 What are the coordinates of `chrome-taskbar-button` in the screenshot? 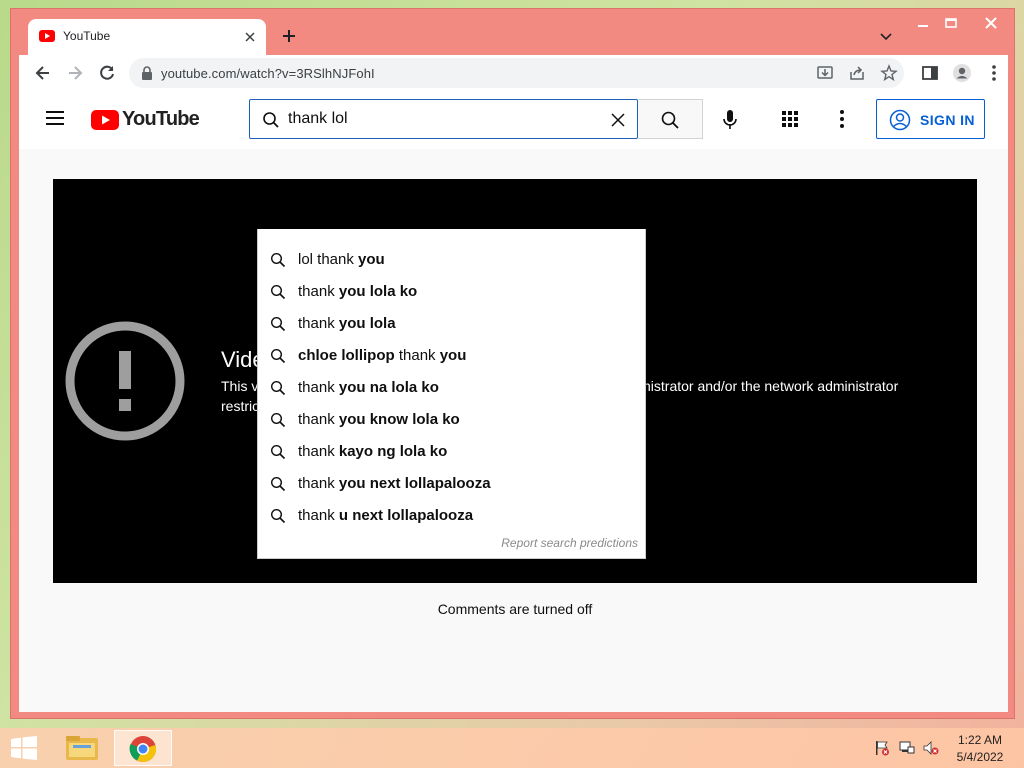 It's located at (143, 748).